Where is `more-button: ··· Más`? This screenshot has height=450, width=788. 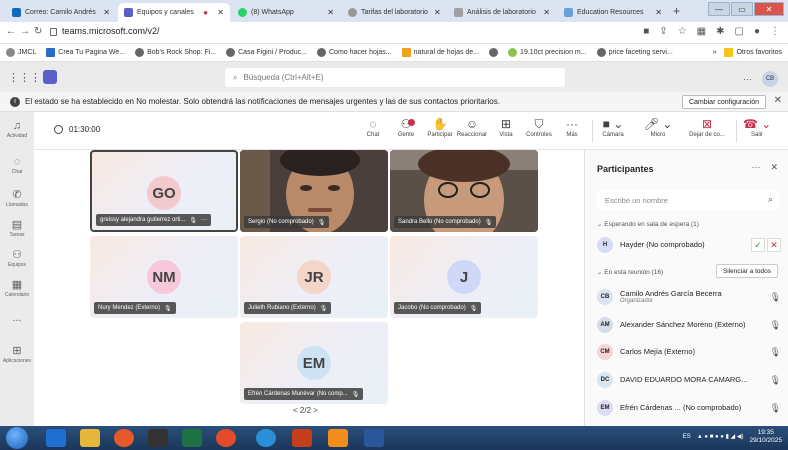
more-button: ··· Más is located at coordinates (572, 127).